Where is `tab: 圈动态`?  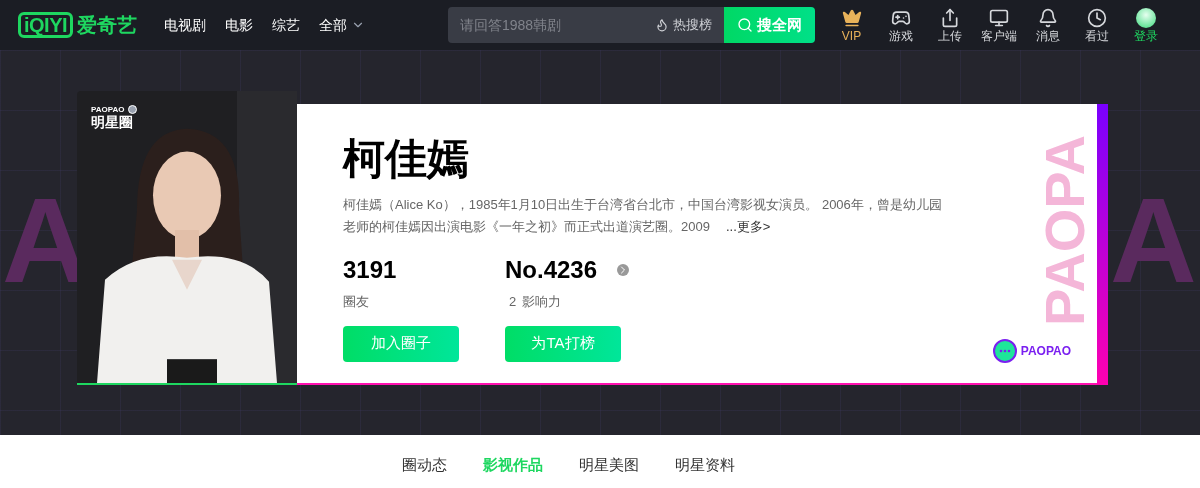 tab: 圈动态 is located at coordinates (424, 470).